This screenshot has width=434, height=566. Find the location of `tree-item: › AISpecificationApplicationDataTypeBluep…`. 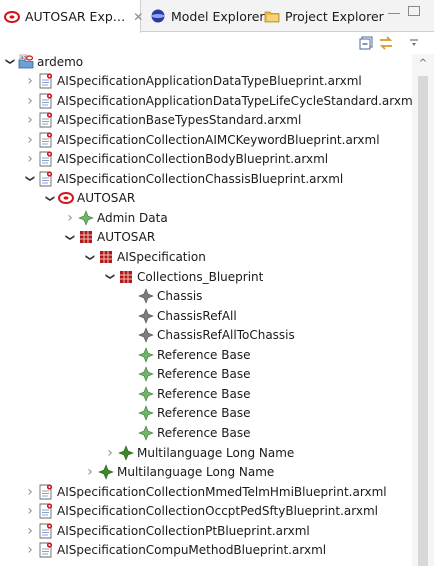

tree-item: › AISpecificationApplicationDataTypeBluep… is located at coordinates (181, 81).